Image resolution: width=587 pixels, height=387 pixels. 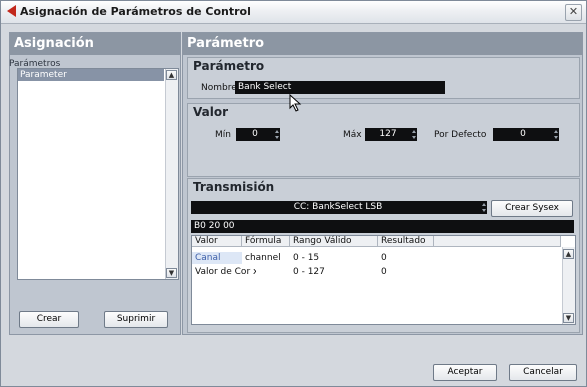 I want to click on name-field: Bank Select, so click(x=340, y=87).